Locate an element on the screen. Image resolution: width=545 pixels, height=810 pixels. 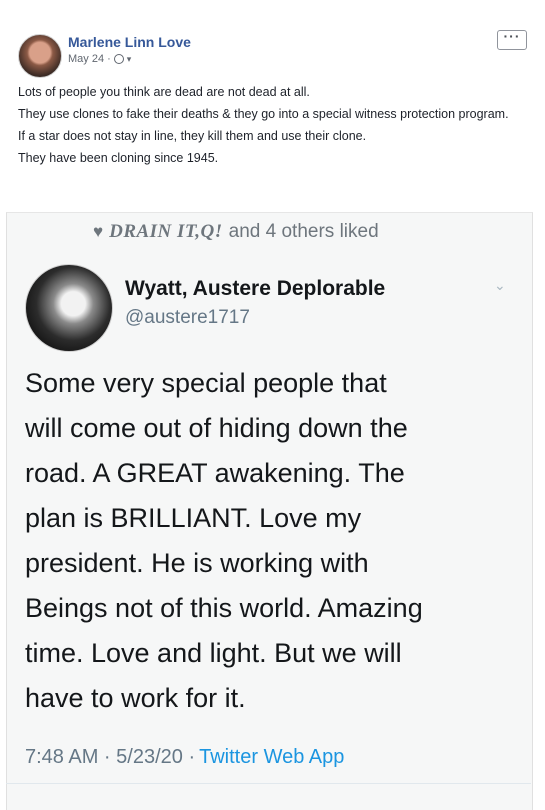
tweet-line: will come out of hiding down the is located at coordinates (216, 428).